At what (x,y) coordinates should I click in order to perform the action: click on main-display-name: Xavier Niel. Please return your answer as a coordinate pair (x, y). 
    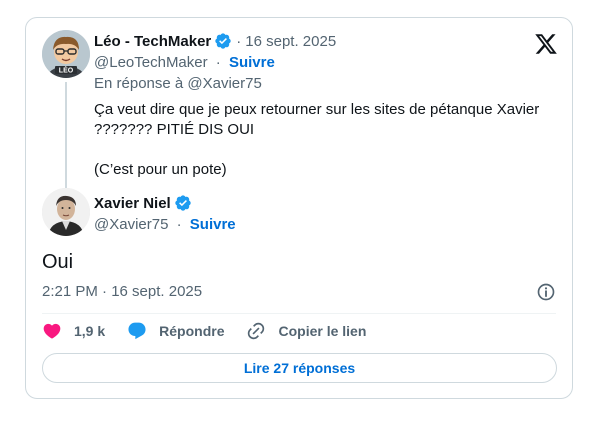
    Looking at the image, I should click on (132, 203).